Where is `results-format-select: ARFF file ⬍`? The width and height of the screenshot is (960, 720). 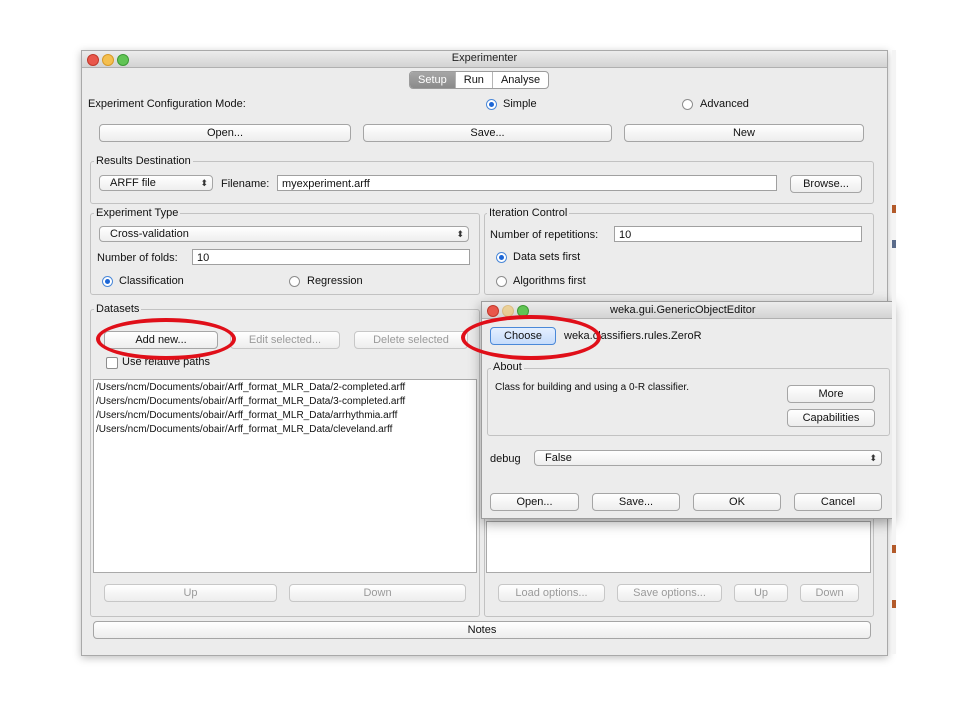
results-format-select: ARFF file ⬍ is located at coordinates (156, 183).